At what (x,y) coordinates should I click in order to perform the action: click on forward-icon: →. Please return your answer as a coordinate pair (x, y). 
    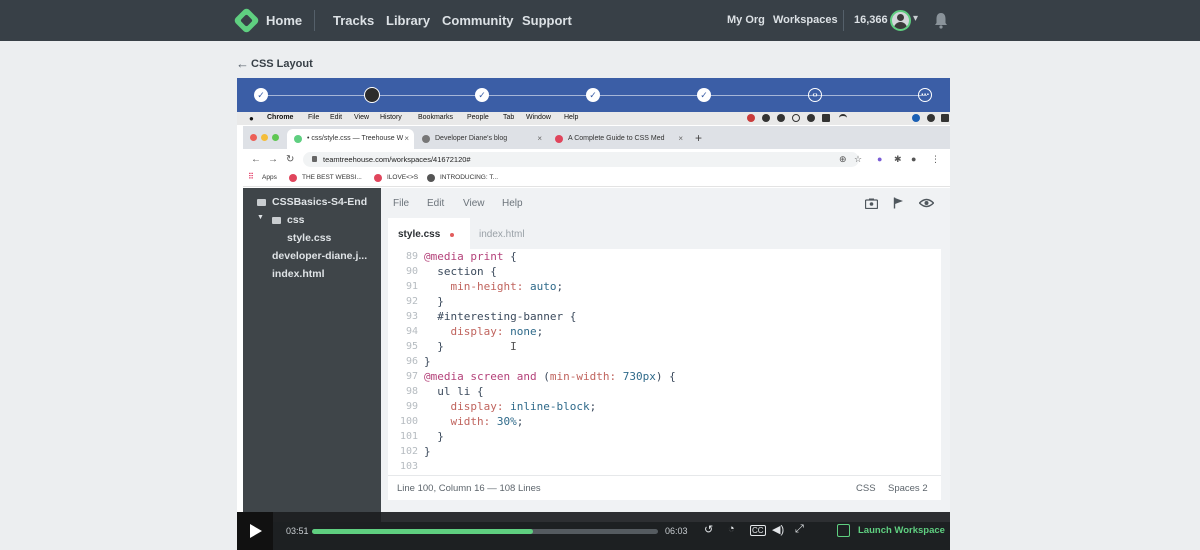
    Looking at the image, I should click on (273, 159).